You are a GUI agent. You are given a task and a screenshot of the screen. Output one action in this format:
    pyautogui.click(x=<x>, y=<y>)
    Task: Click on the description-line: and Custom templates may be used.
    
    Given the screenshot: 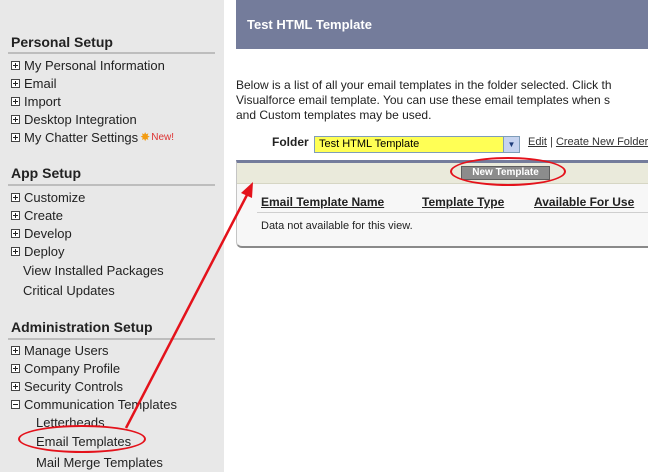 What is the action you would take?
    pyautogui.click(x=334, y=115)
    